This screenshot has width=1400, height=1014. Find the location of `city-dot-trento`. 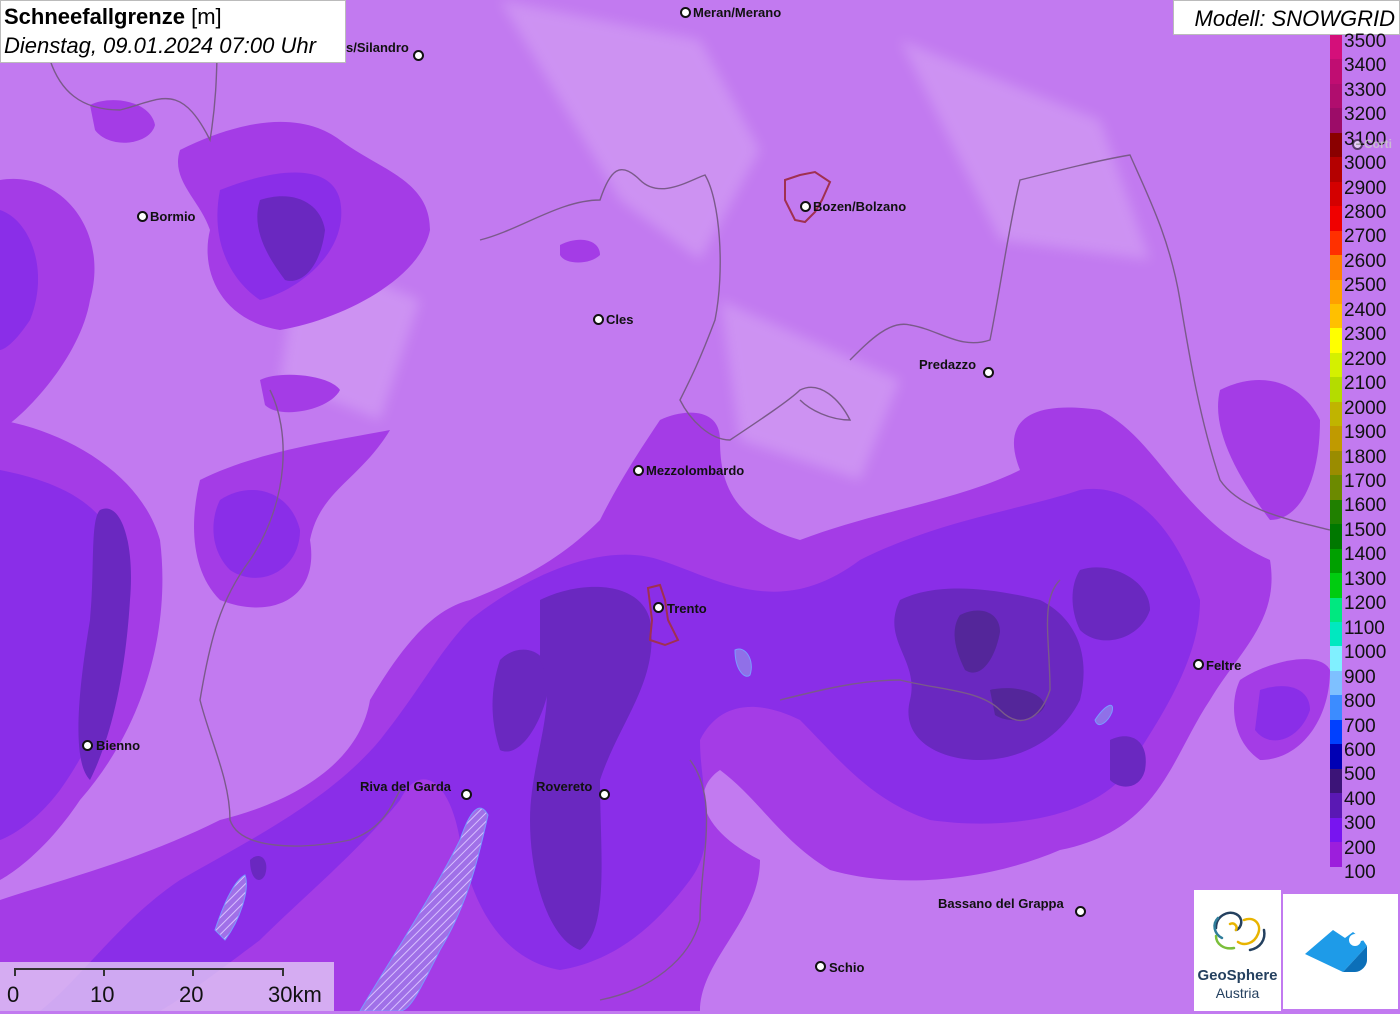

city-dot-trento is located at coordinates (658, 607).